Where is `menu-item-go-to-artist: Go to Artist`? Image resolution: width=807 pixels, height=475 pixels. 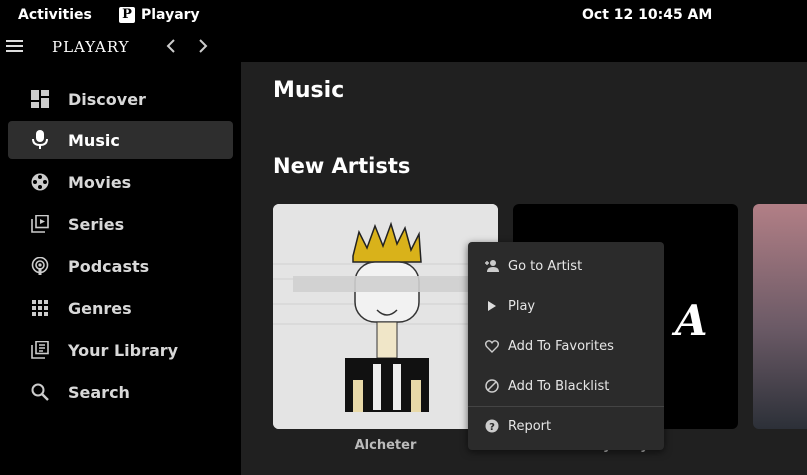 menu-item-go-to-artist: Go to Artist is located at coordinates (566, 266).